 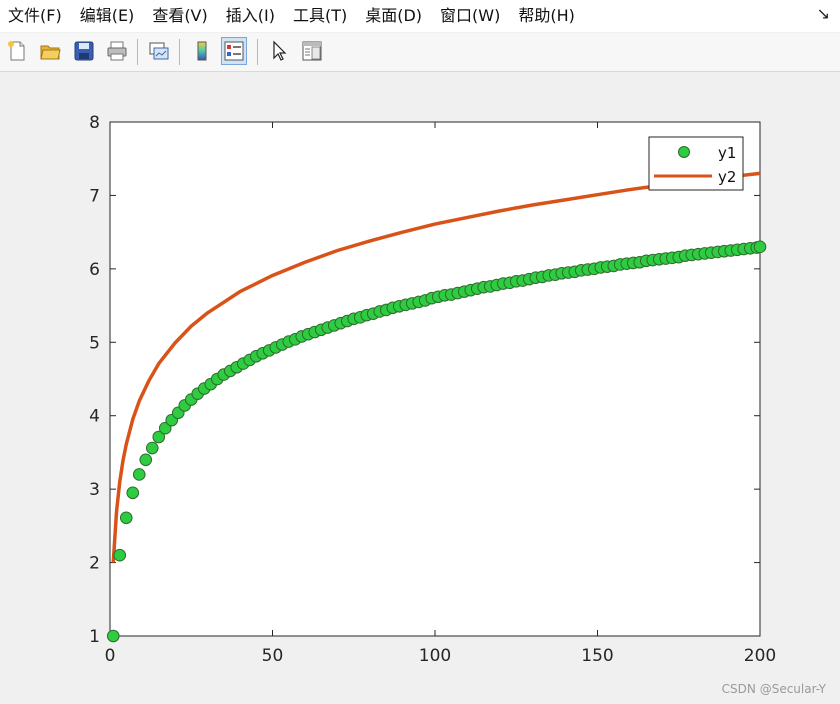 What do you see at coordinates (94, 637) in the screenshot?
I see `y-tick-label: 1` at bounding box center [94, 637].